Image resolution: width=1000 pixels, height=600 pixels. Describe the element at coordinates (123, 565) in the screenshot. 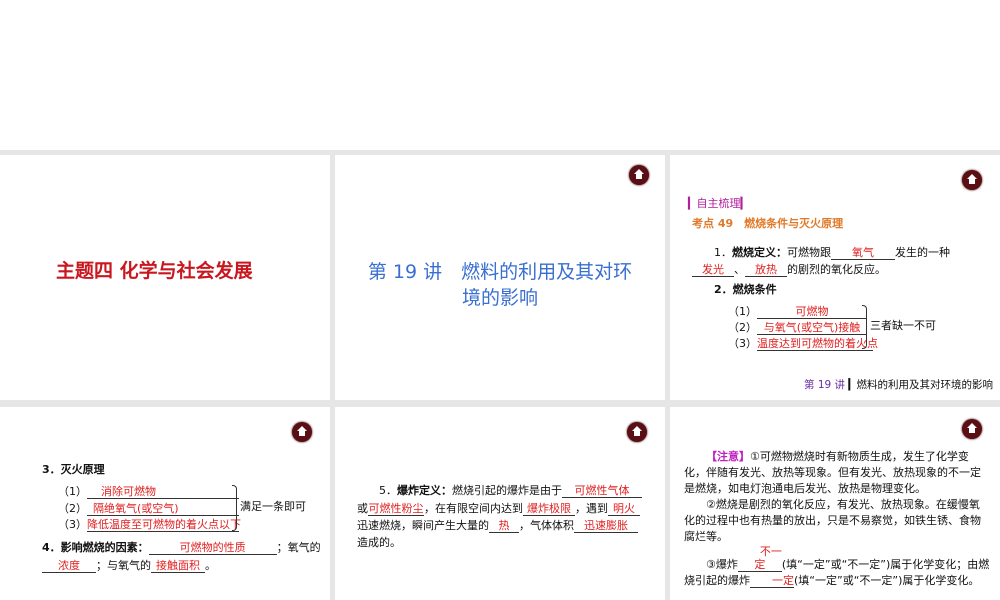

I see `text: ；与氧气的` at that location.